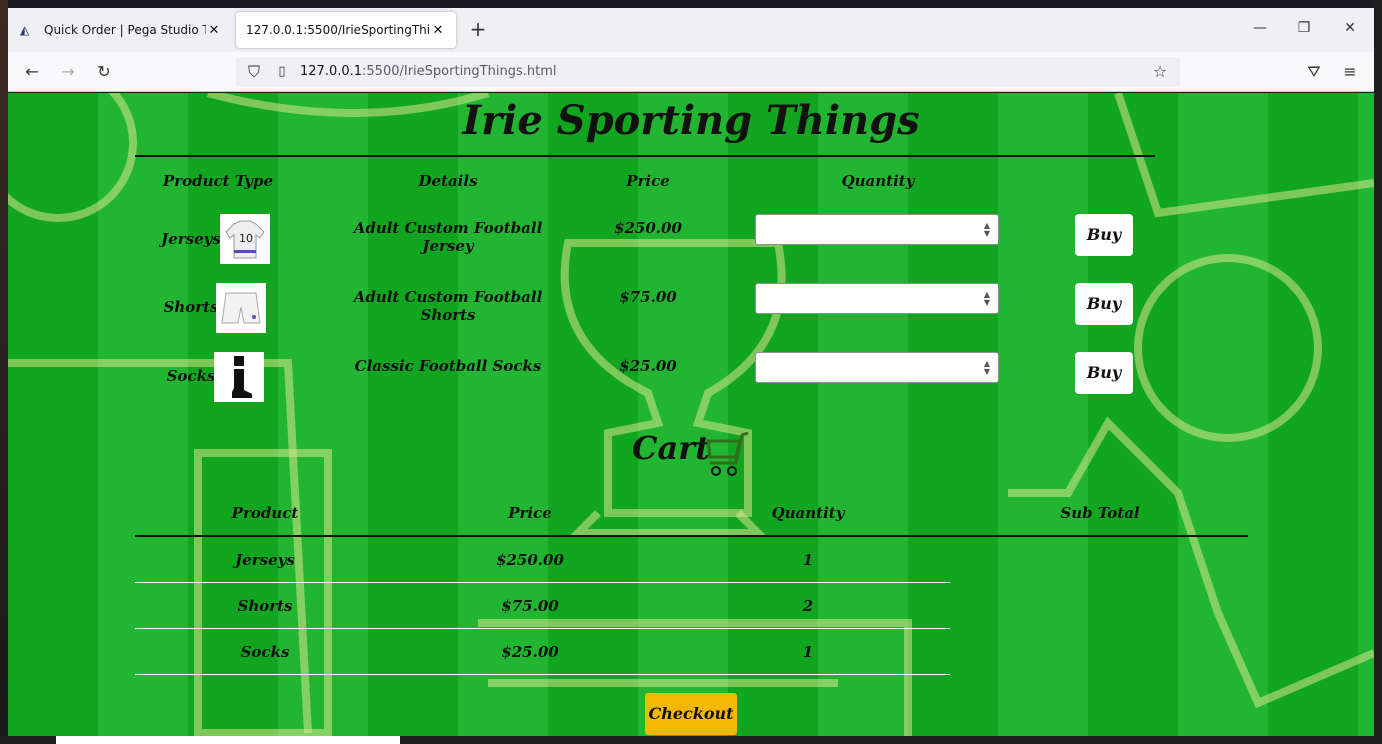 The height and width of the screenshot is (744, 1382). I want to click on cart-quantity-socks: 1, so click(808, 652).